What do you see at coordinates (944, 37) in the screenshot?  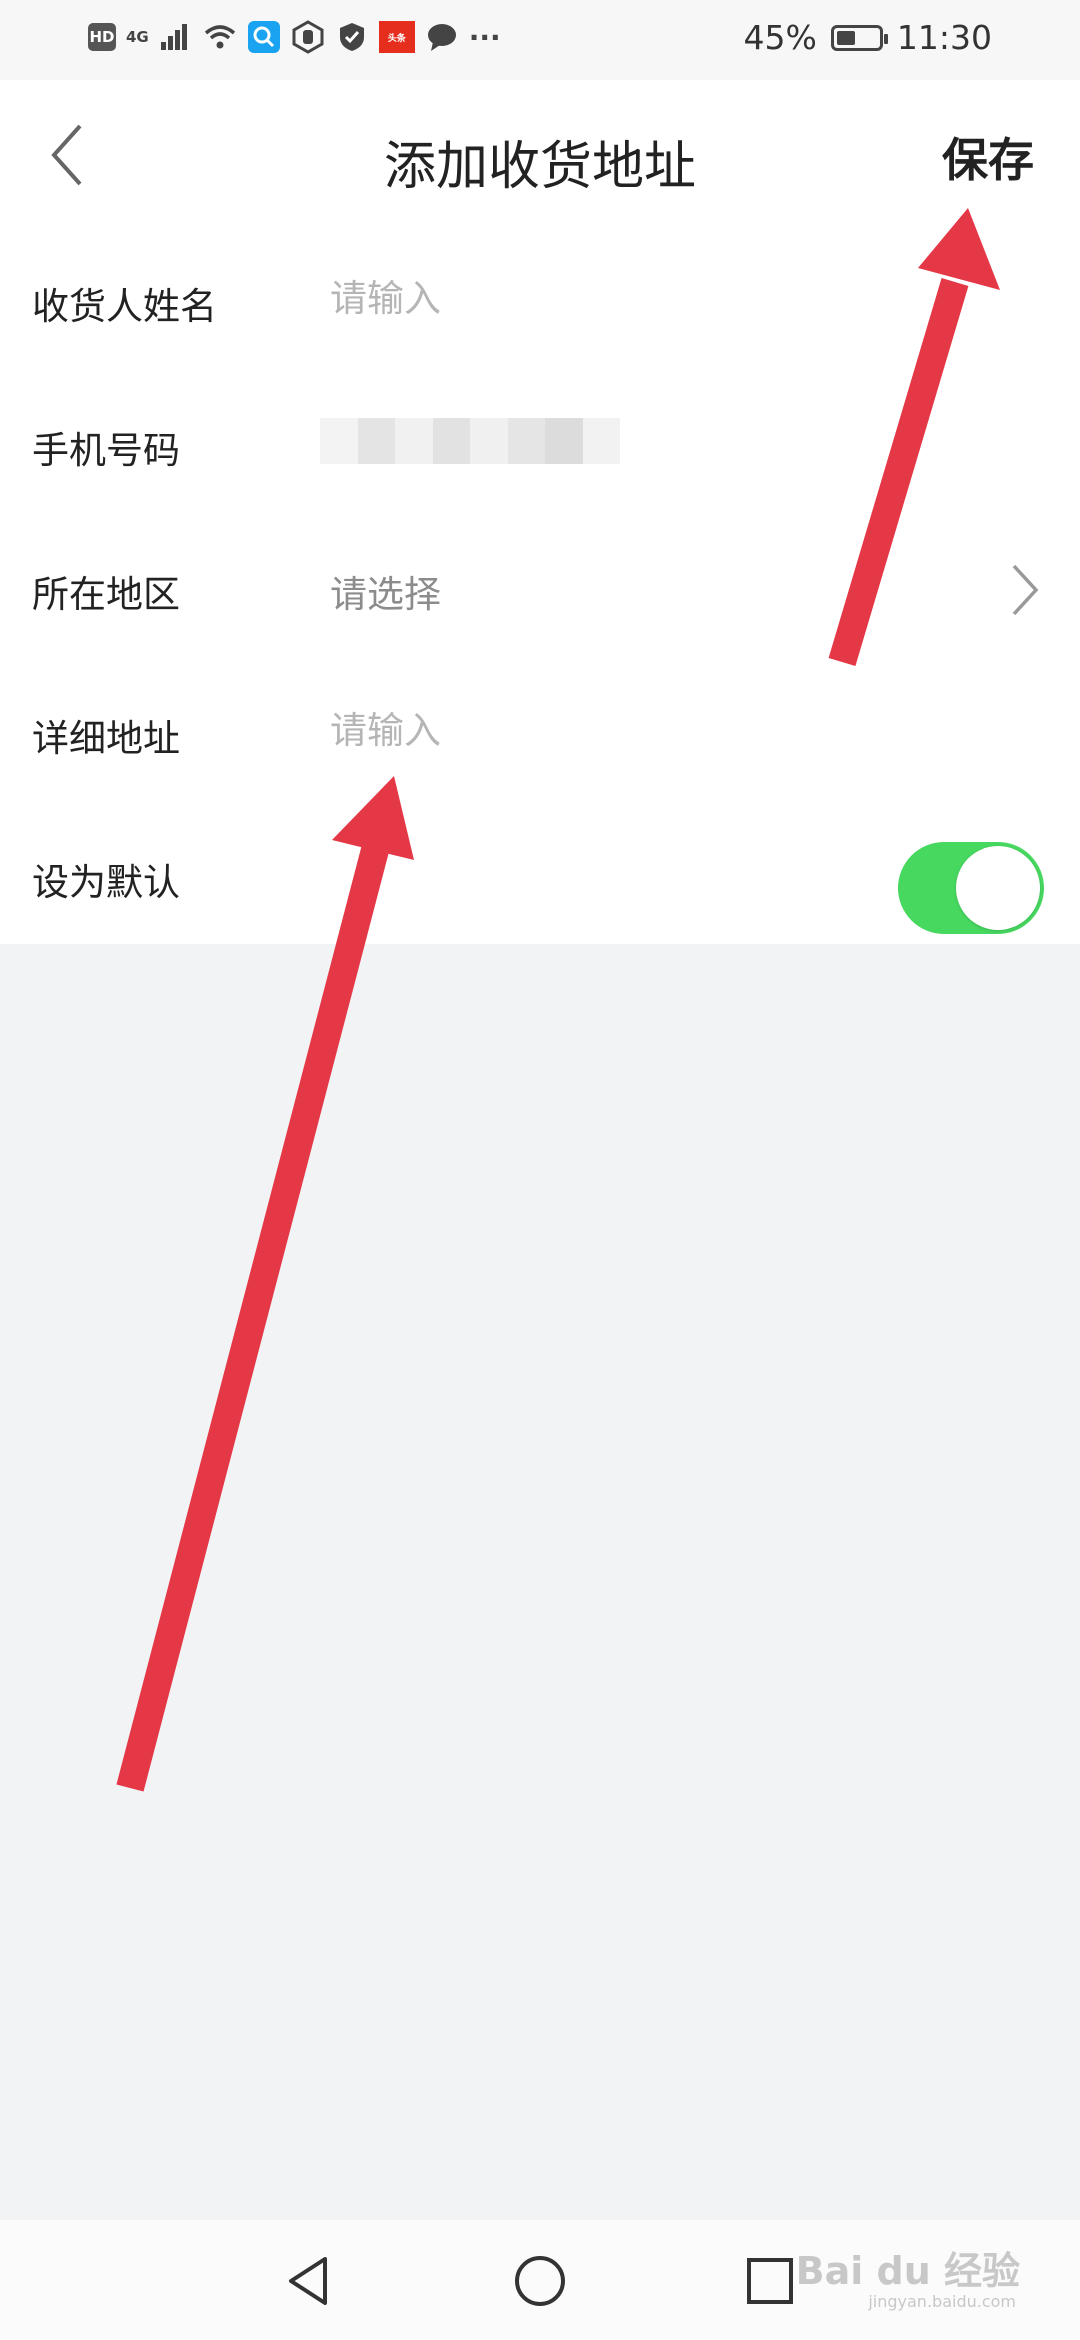 I see `clock: 11:30` at bounding box center [944, 37].